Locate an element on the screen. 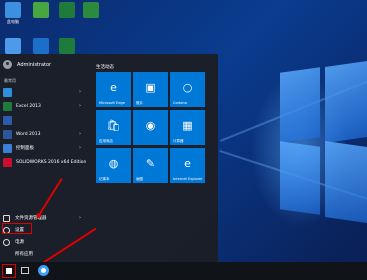  folder-icon is located at coordinates (6, 218).